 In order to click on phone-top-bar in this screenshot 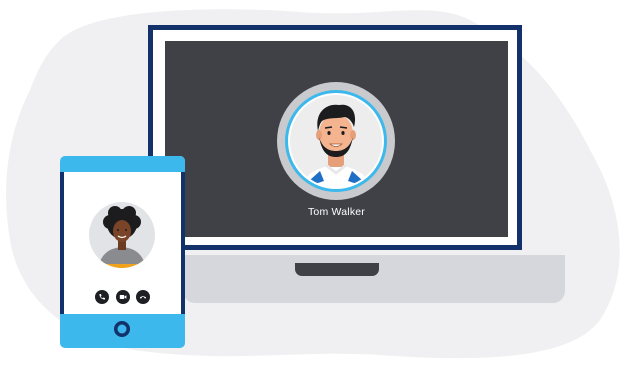, I will do `click(122, 164)`.